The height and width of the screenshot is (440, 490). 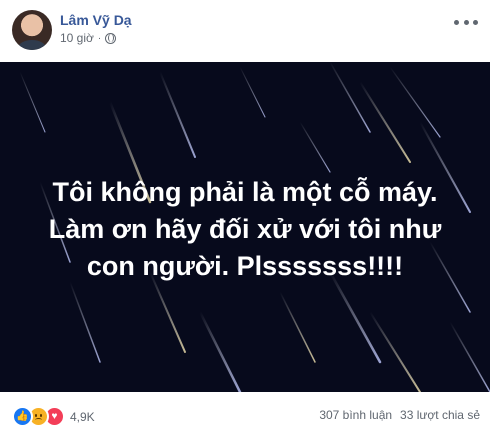 I want to click on quote-line-3: con người. Plsssssss!!!!, so click(x=245, y=266).